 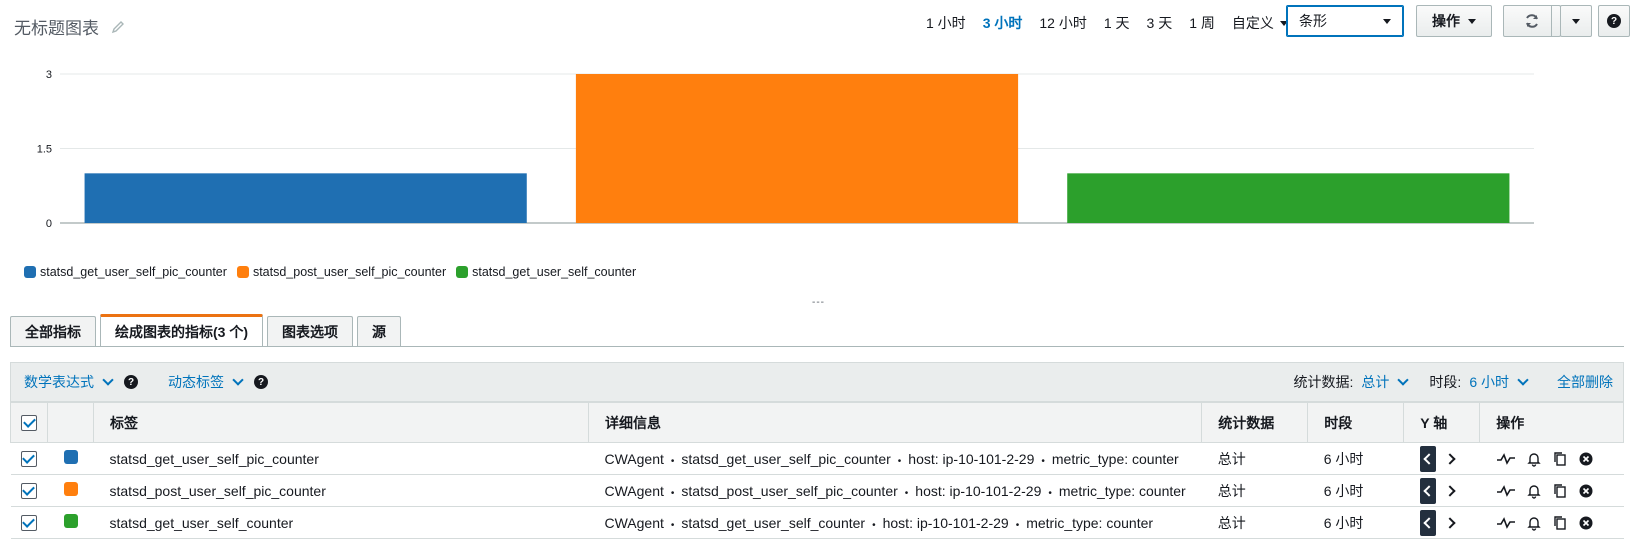 I want to click on tab-graphed-metrics: 绘成图表的指标(3 个), so click(x=181, y=330).